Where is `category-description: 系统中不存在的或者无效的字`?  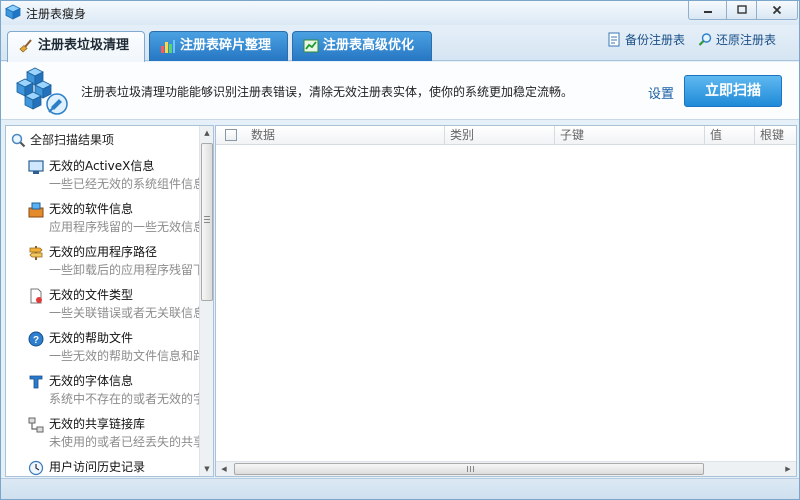 category-description: 系统中不存在的或者无效的字 is located at coordinates (124, 399).